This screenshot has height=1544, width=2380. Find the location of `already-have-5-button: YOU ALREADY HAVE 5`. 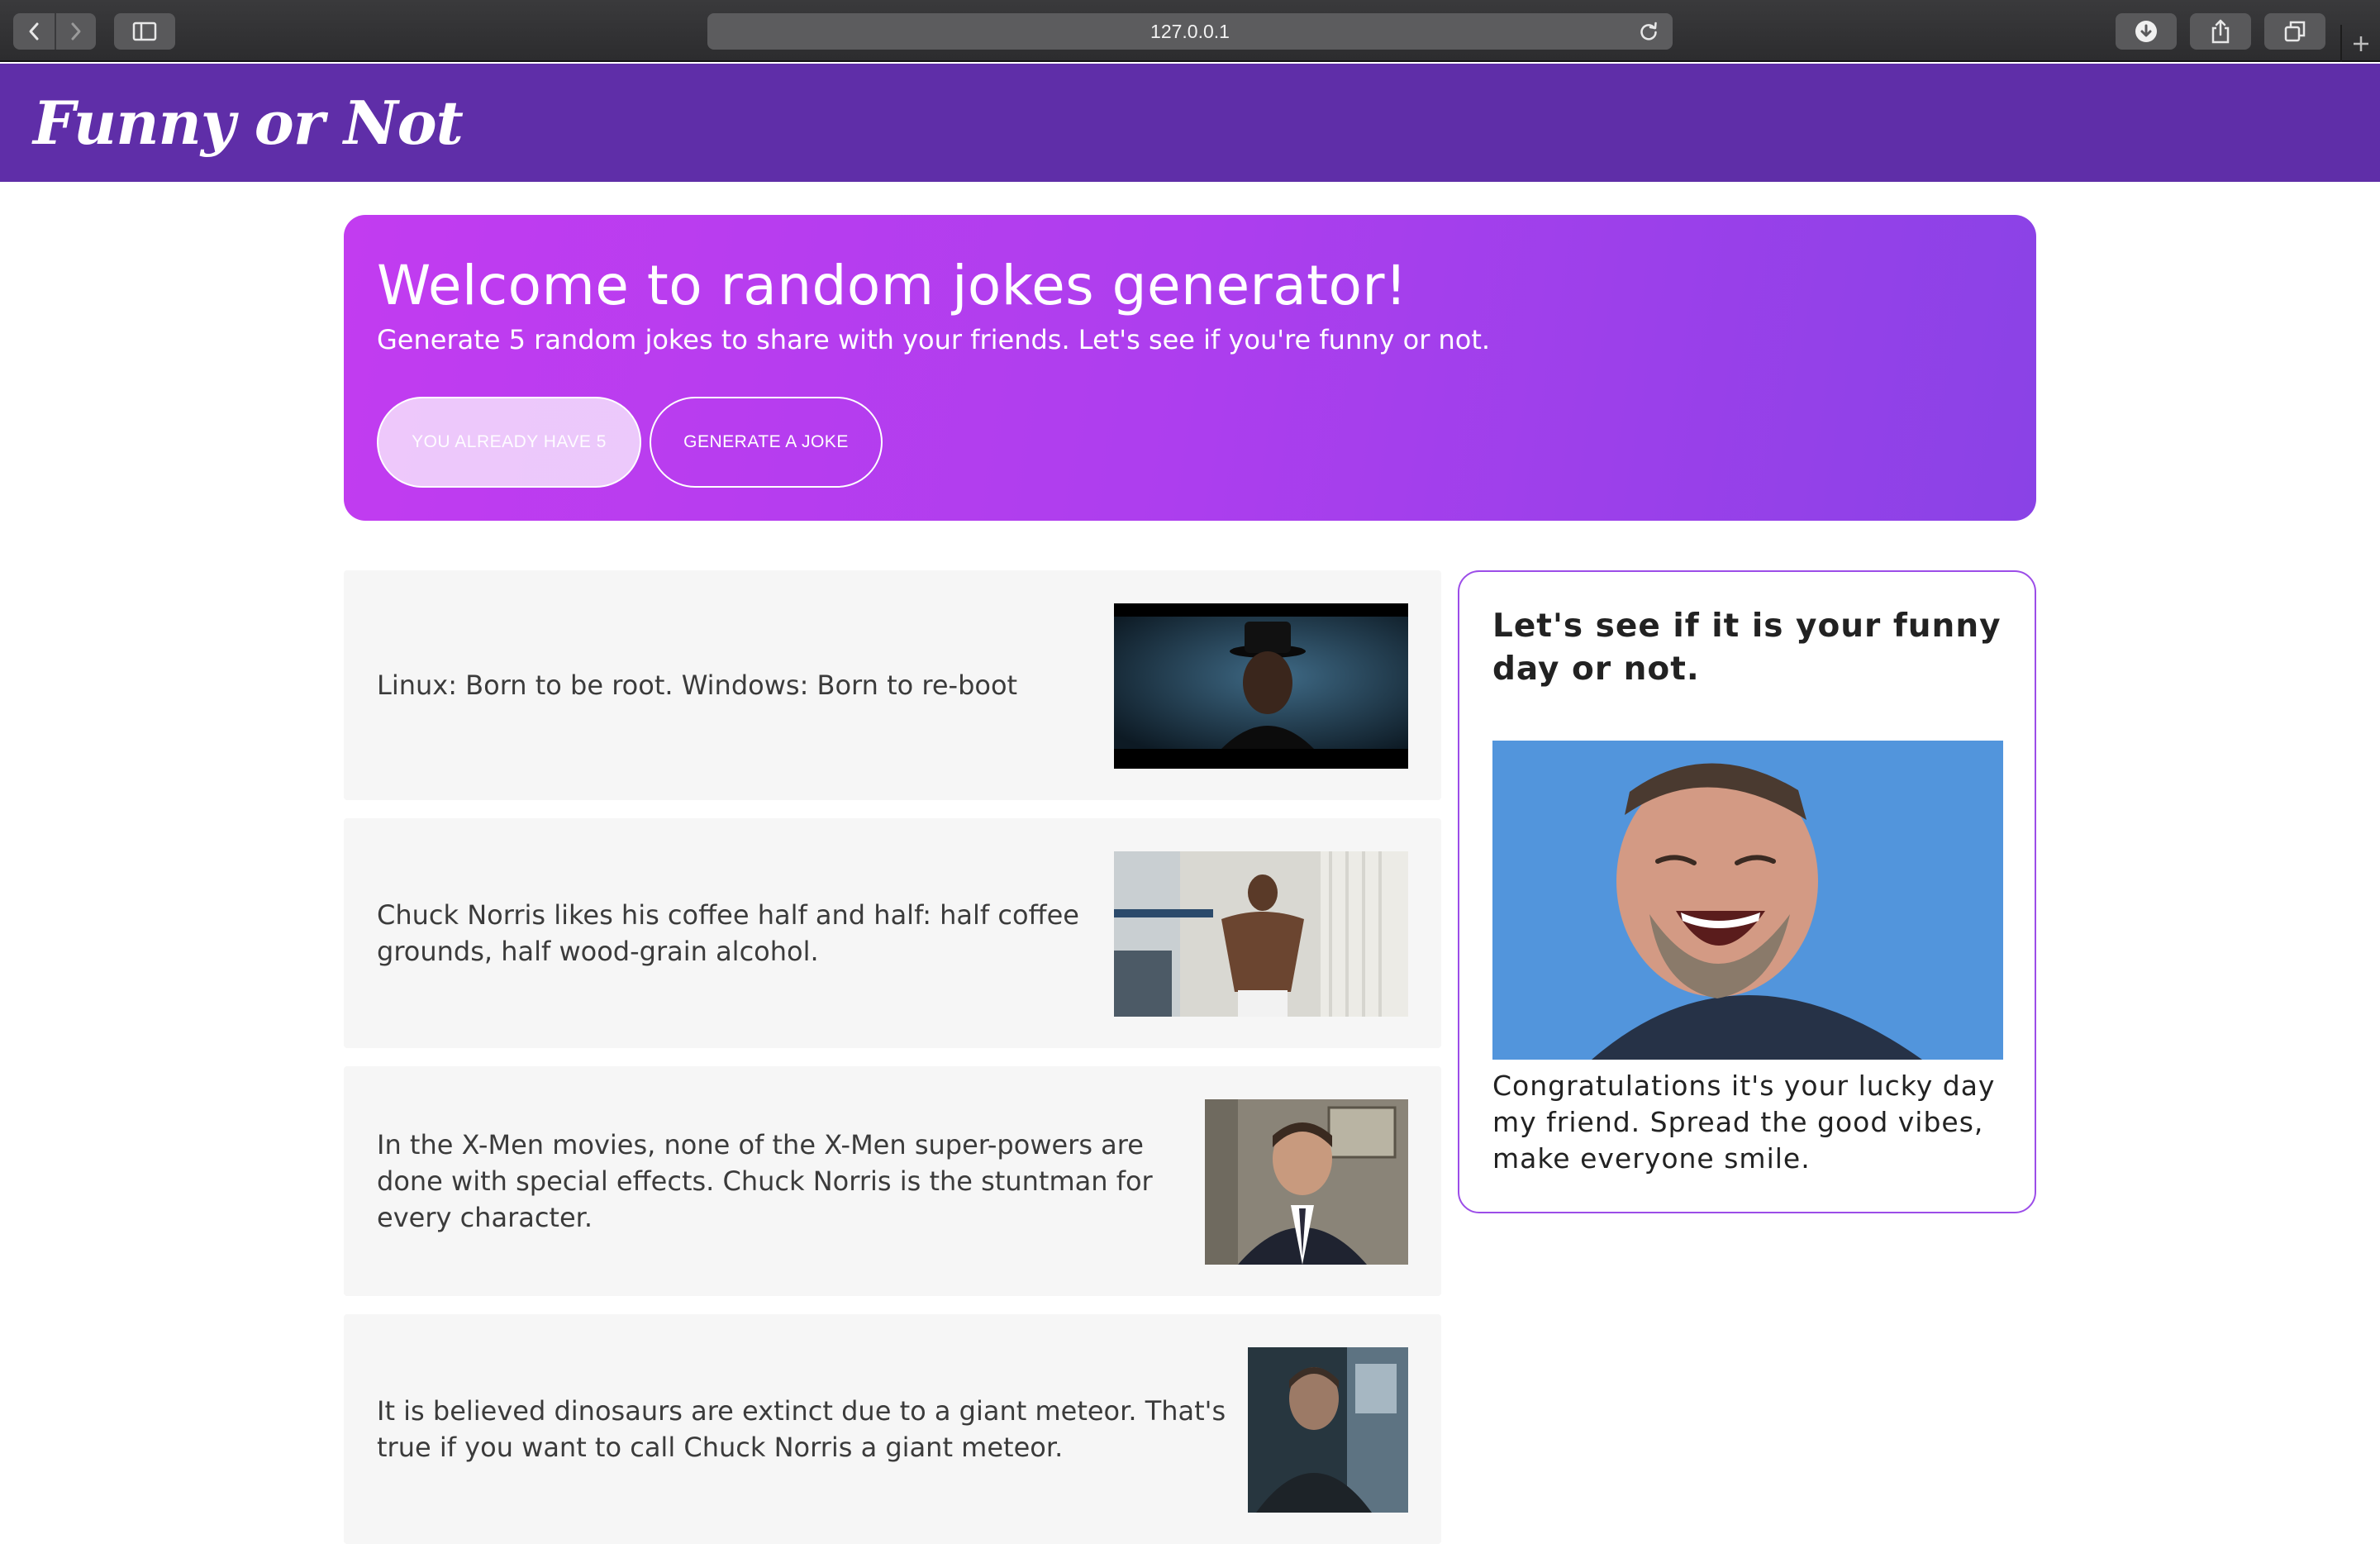

already-have-5-button: YOU ALREADY HAVE 5 is located at coordinates (509, 443).